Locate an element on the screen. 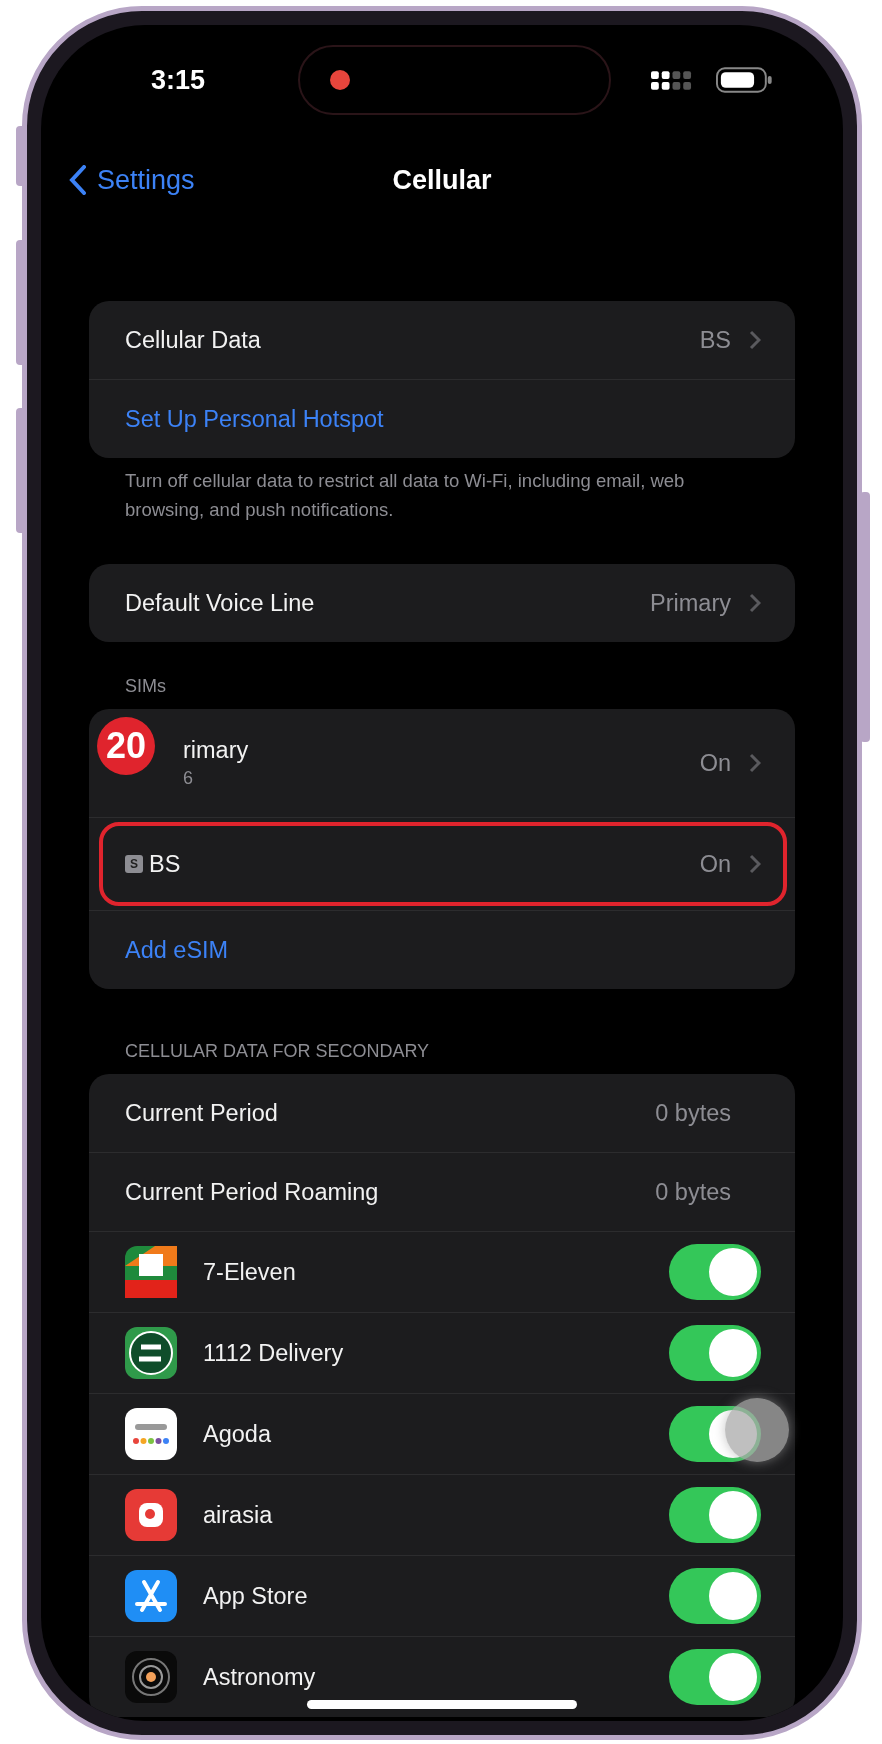  app-name: airasia is located at coordinates (238, 1515).